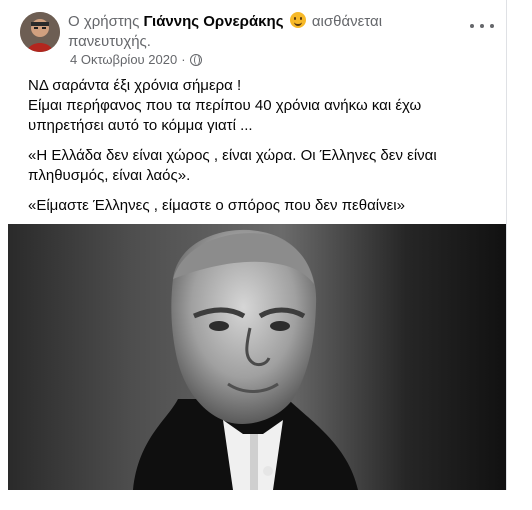 The height and width of the screenshot is (510, 532). I want to click on post-paragraph: ΝΔ σαράντα έξι χρόνια σήμερα !, so click(135, 85).